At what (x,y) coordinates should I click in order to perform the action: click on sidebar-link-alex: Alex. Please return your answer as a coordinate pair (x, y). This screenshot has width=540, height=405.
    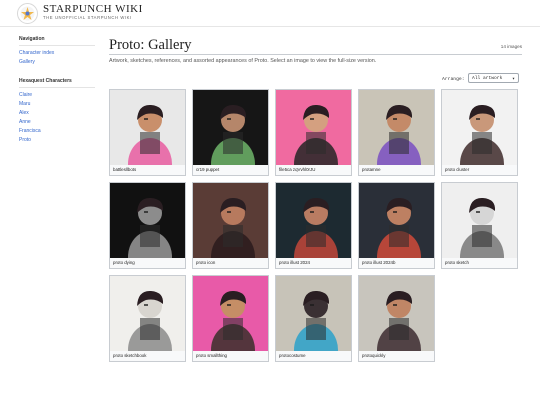
    Looking at the image, I should click on (59, 113).